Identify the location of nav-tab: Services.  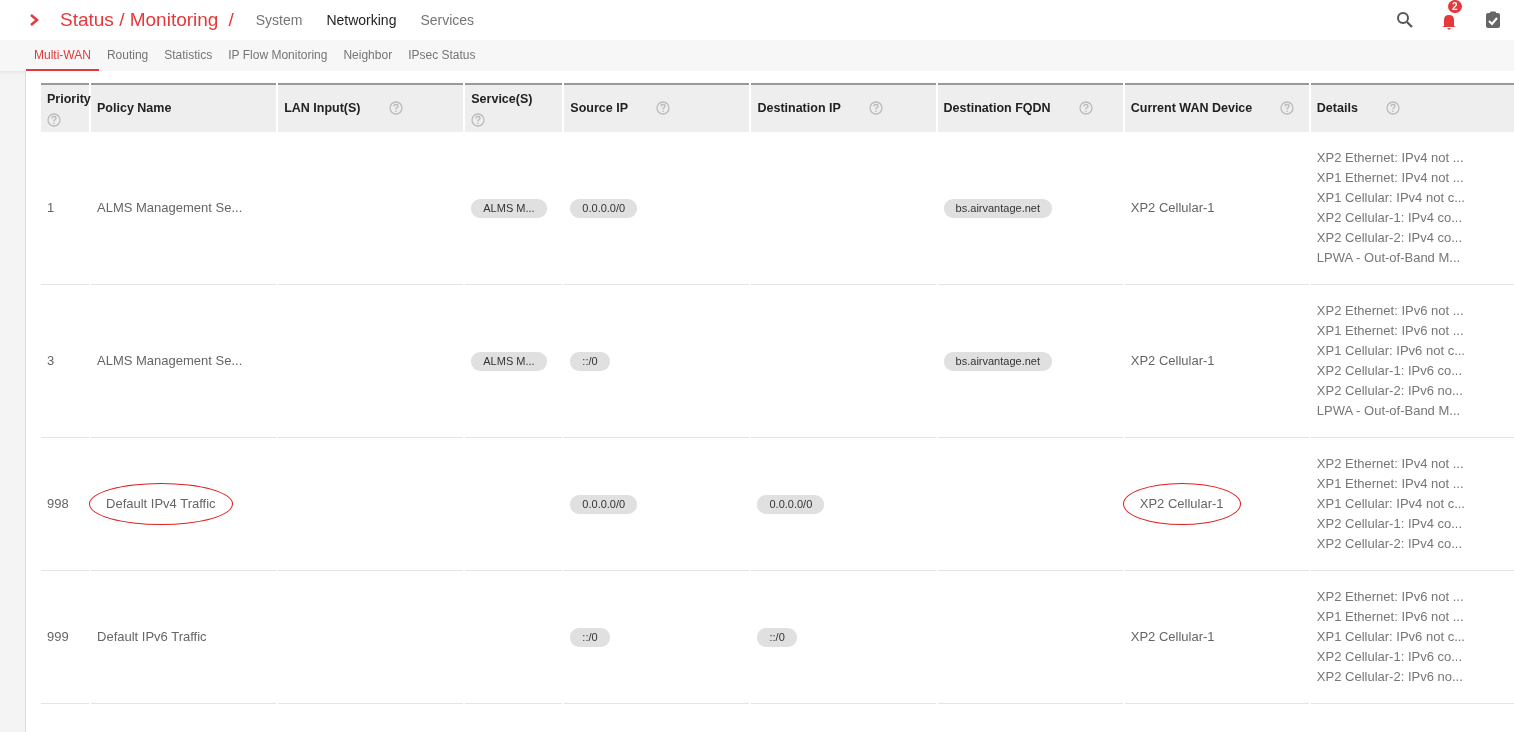
(447, 20).